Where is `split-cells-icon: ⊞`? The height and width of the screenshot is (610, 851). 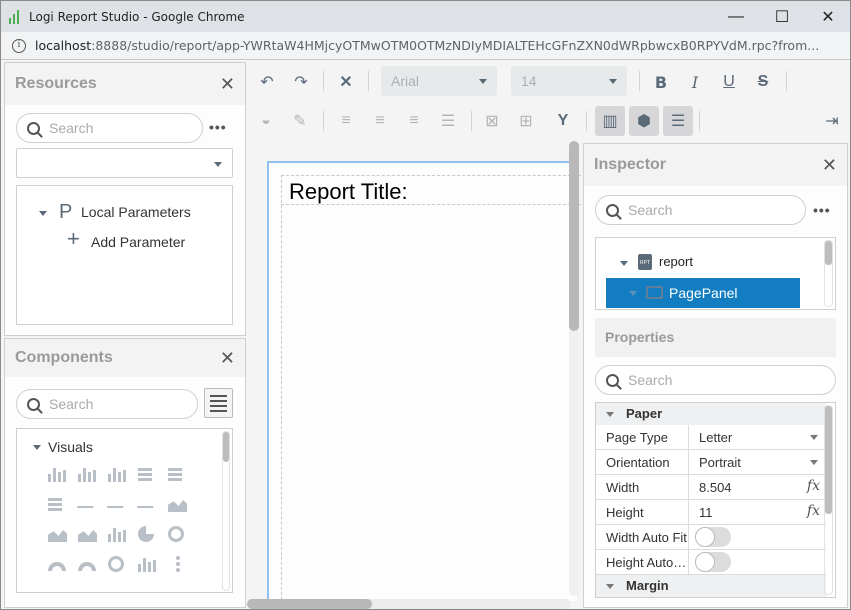
split-cells-icon: ⊞ is located at coordinates (526, 121).